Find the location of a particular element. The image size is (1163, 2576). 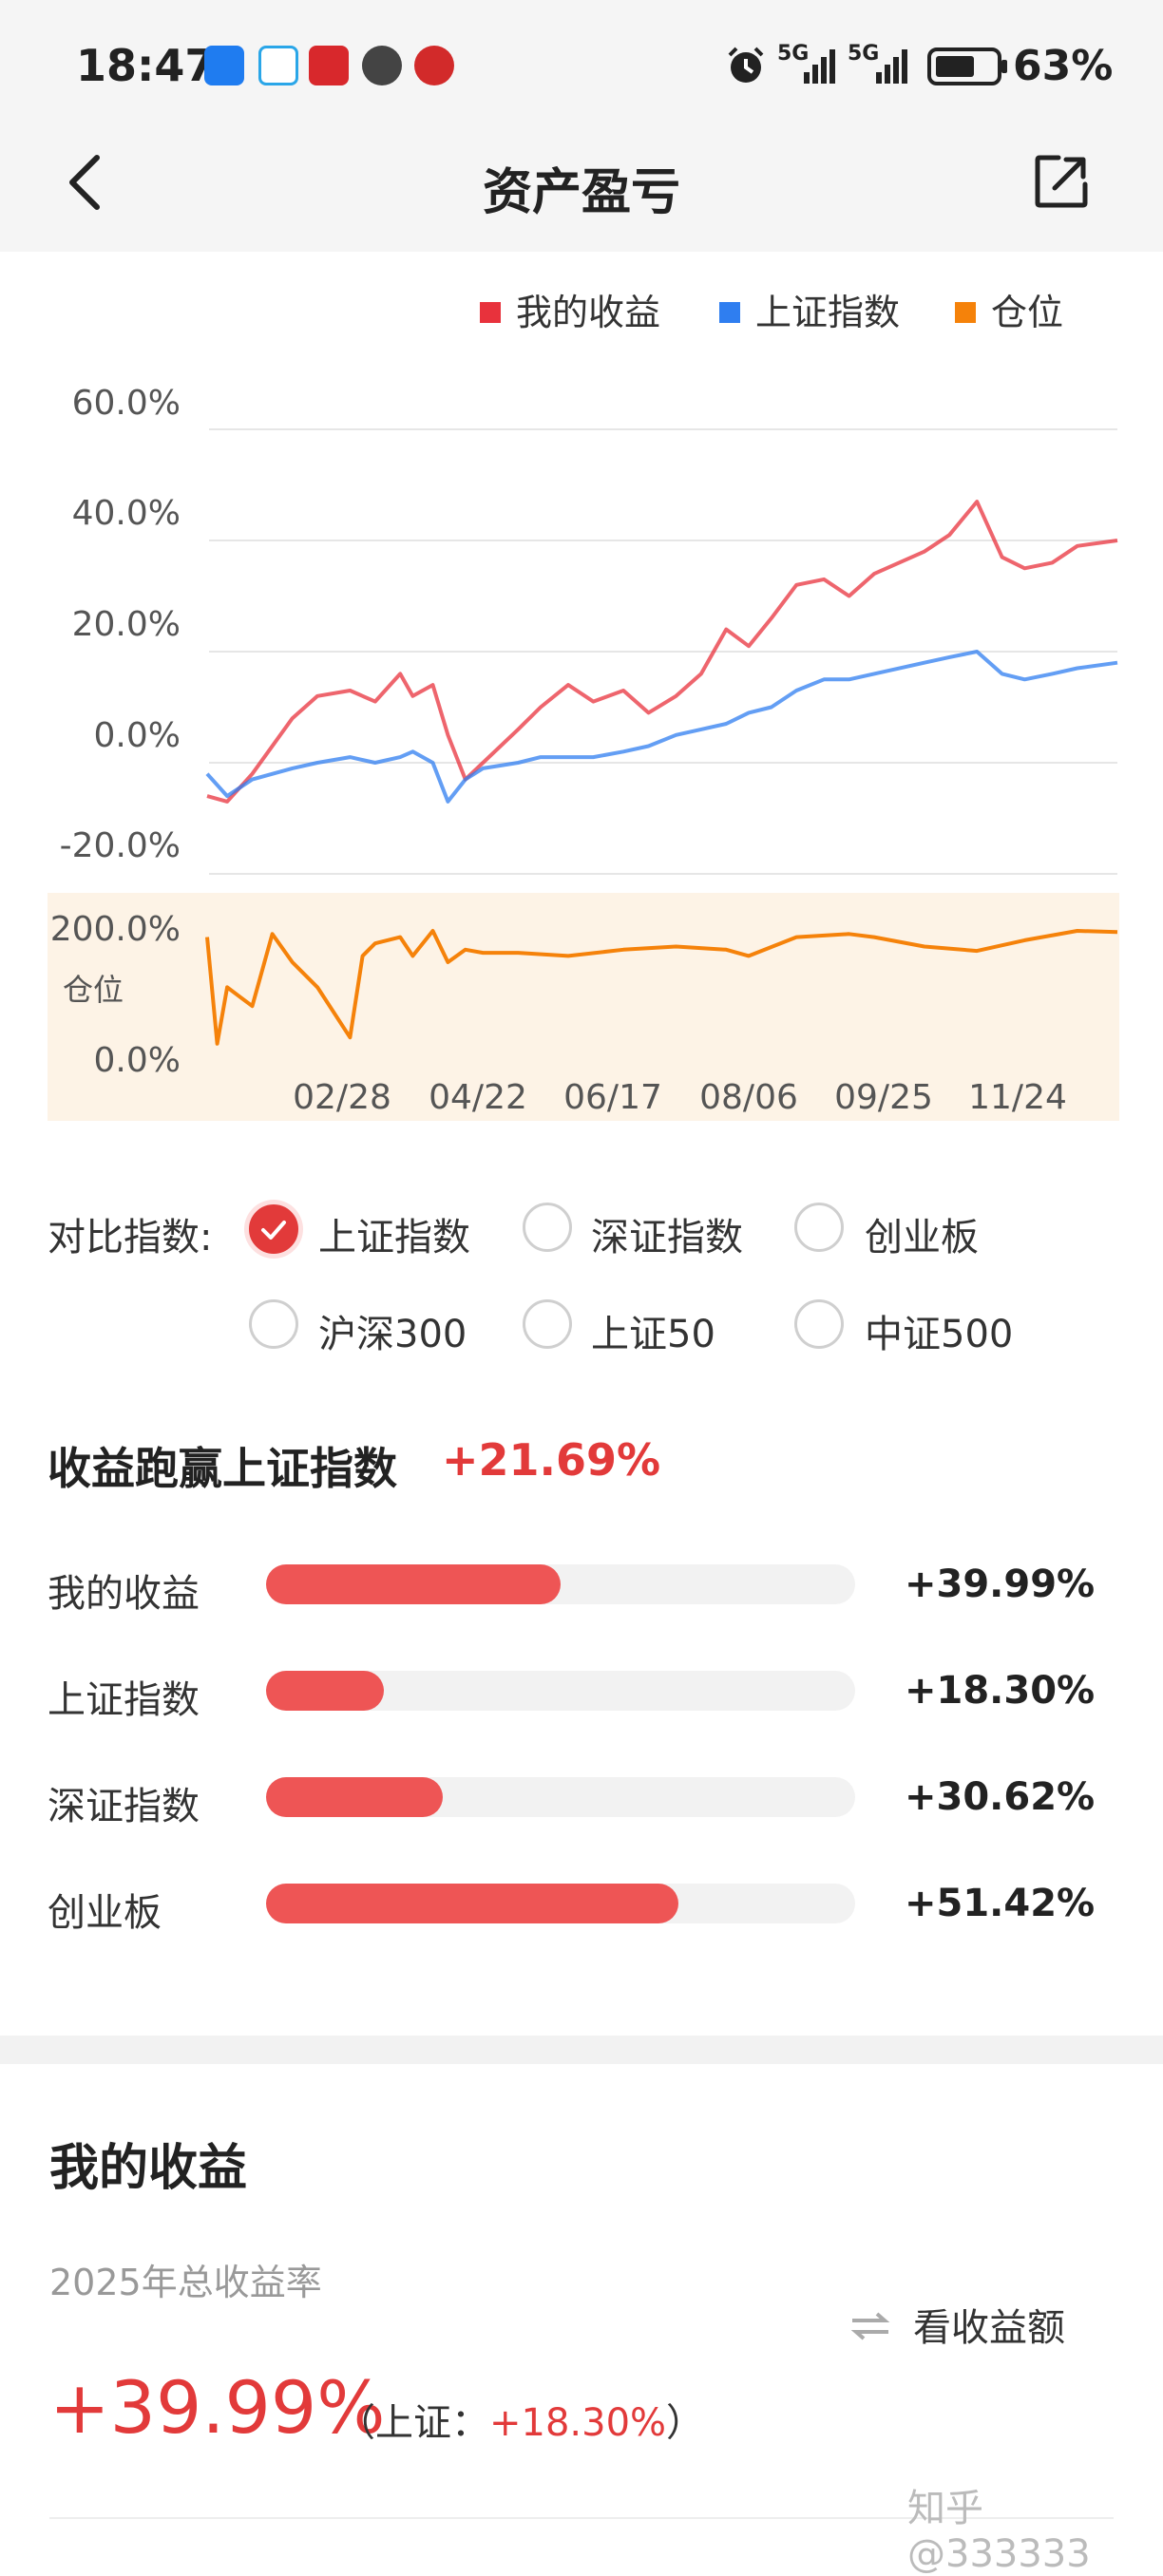

bar-value: +39.99% is located at coordinates (1001, 1584).